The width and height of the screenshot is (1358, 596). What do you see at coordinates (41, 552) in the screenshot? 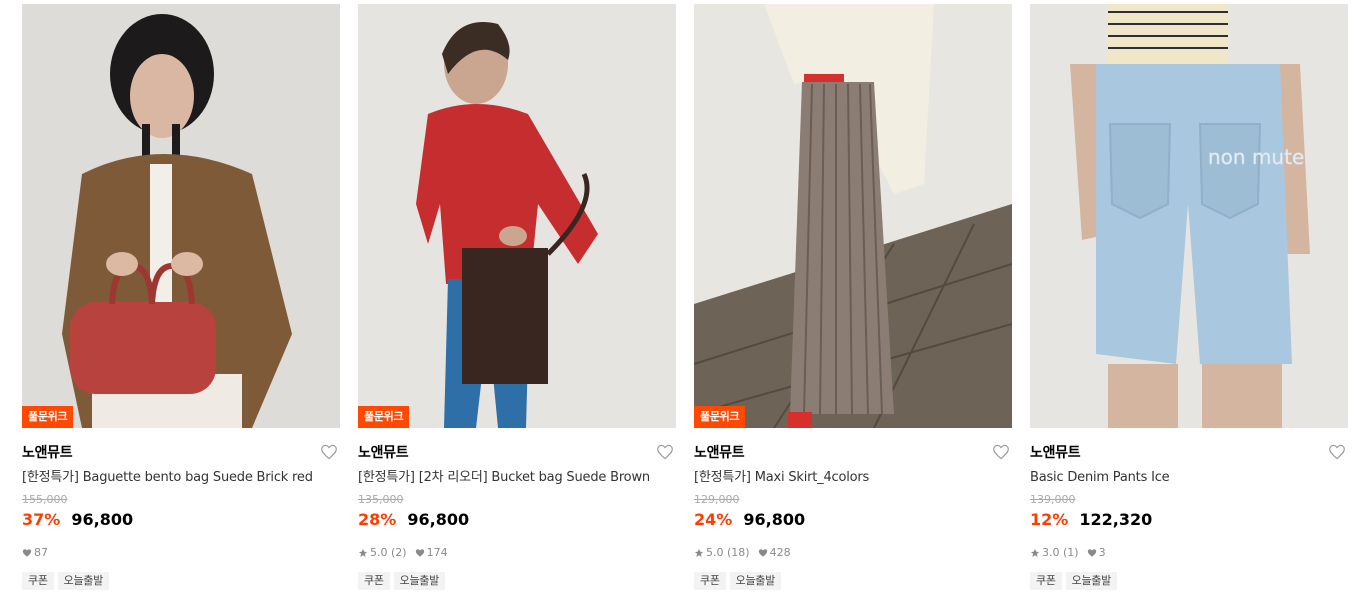
I see `like-count: 87` at bounding box center [41, 552].